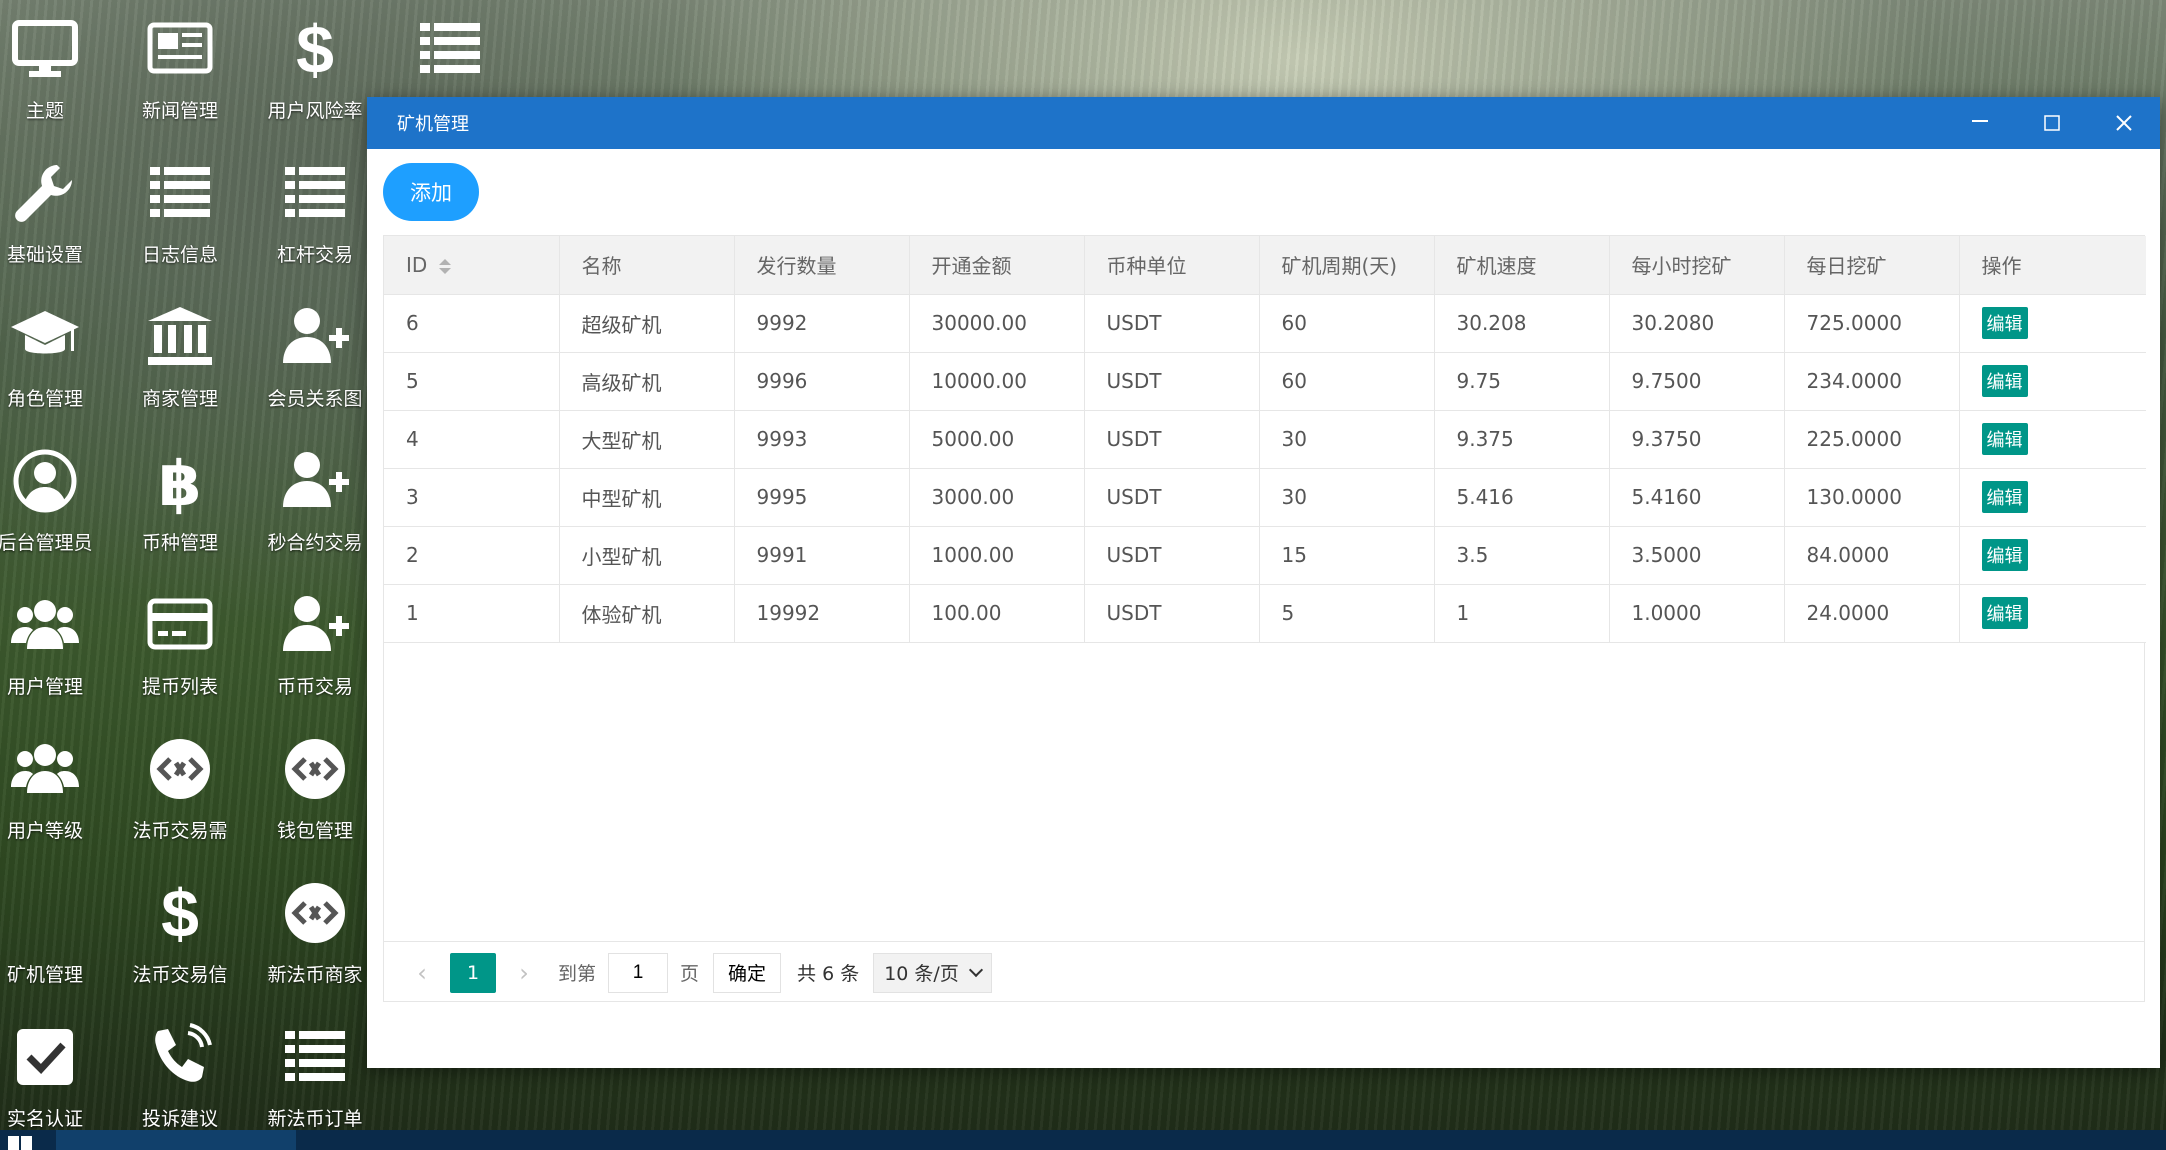 The width and height of the screenshot is (2166, 1150). I want to click on cell-value: 9996, so click(782, 381).